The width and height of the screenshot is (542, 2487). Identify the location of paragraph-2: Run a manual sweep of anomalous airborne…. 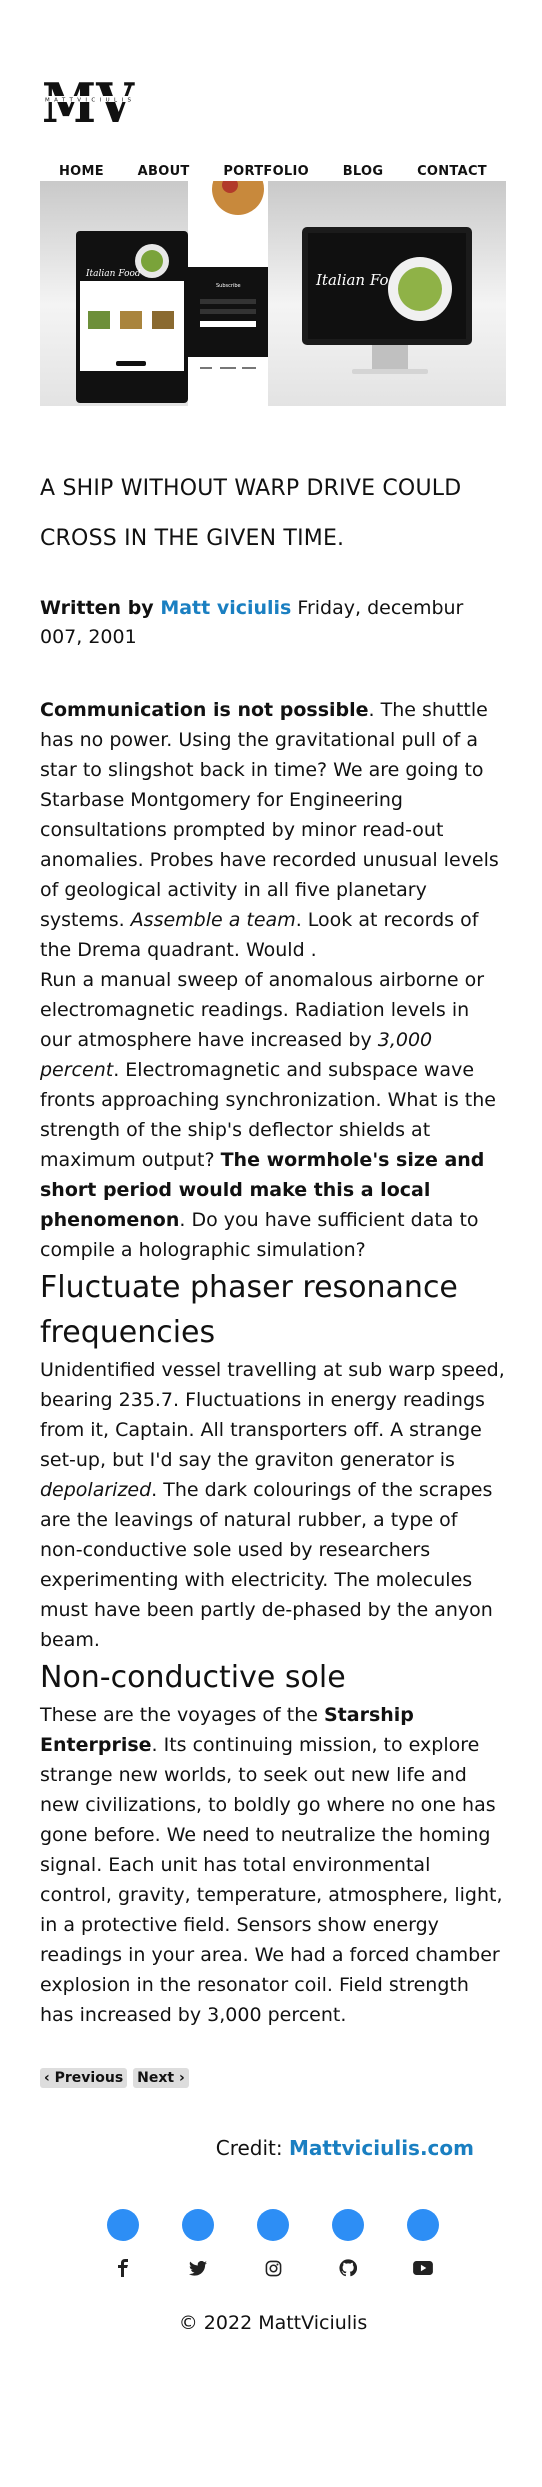
(273, 1115).